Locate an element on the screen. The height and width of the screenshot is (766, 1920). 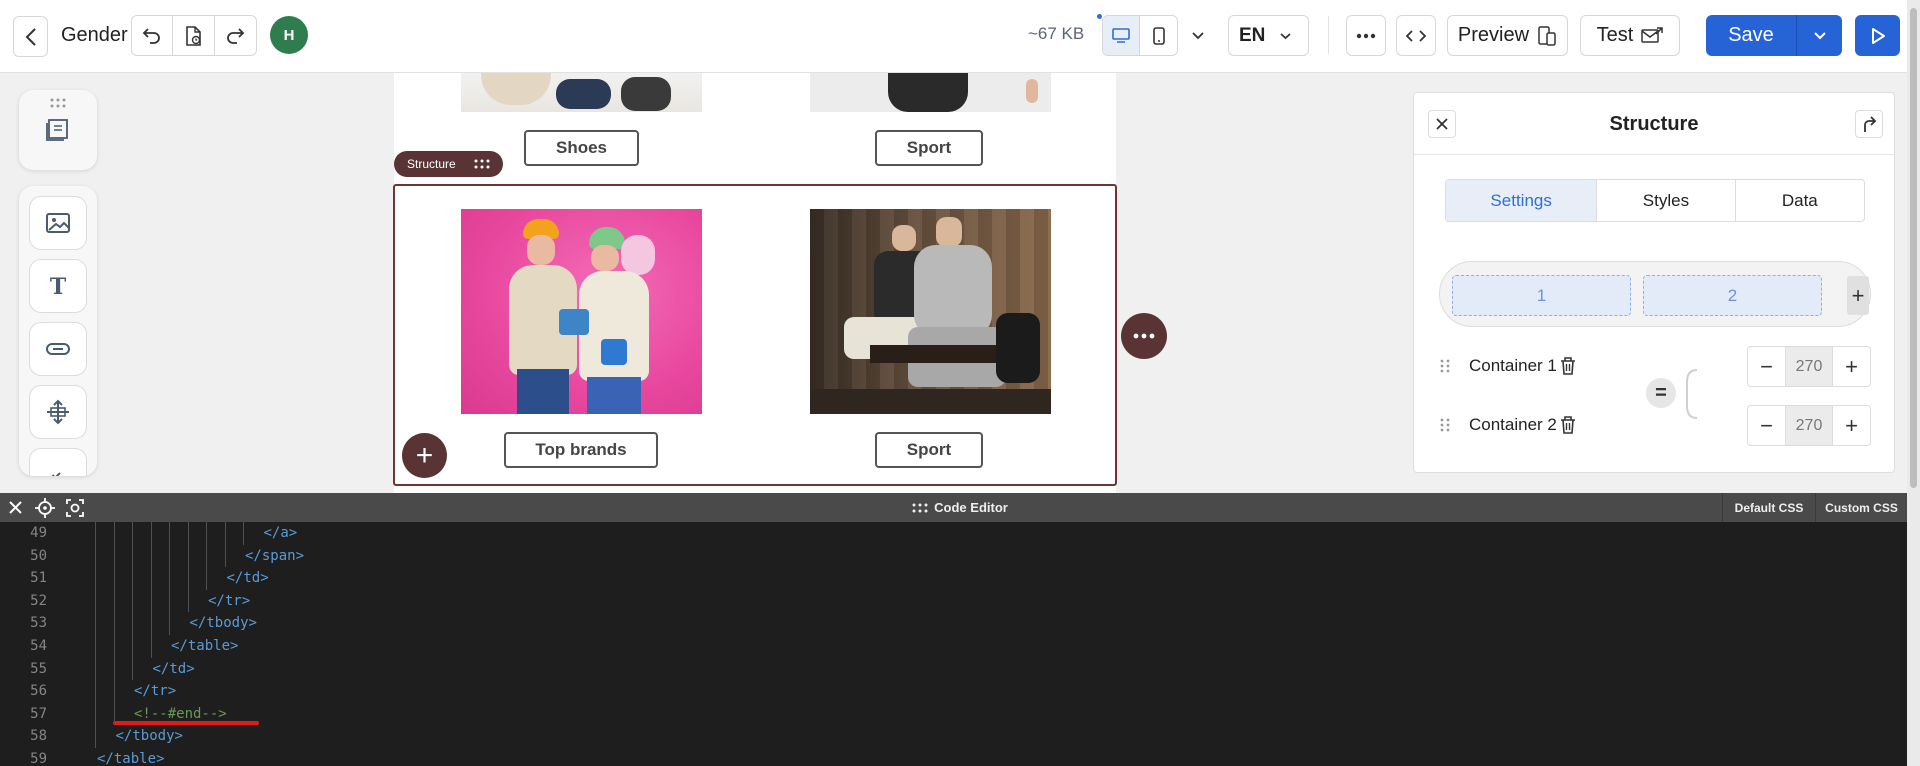
code-line: 59 </table> is located at coordinates (955, 757).